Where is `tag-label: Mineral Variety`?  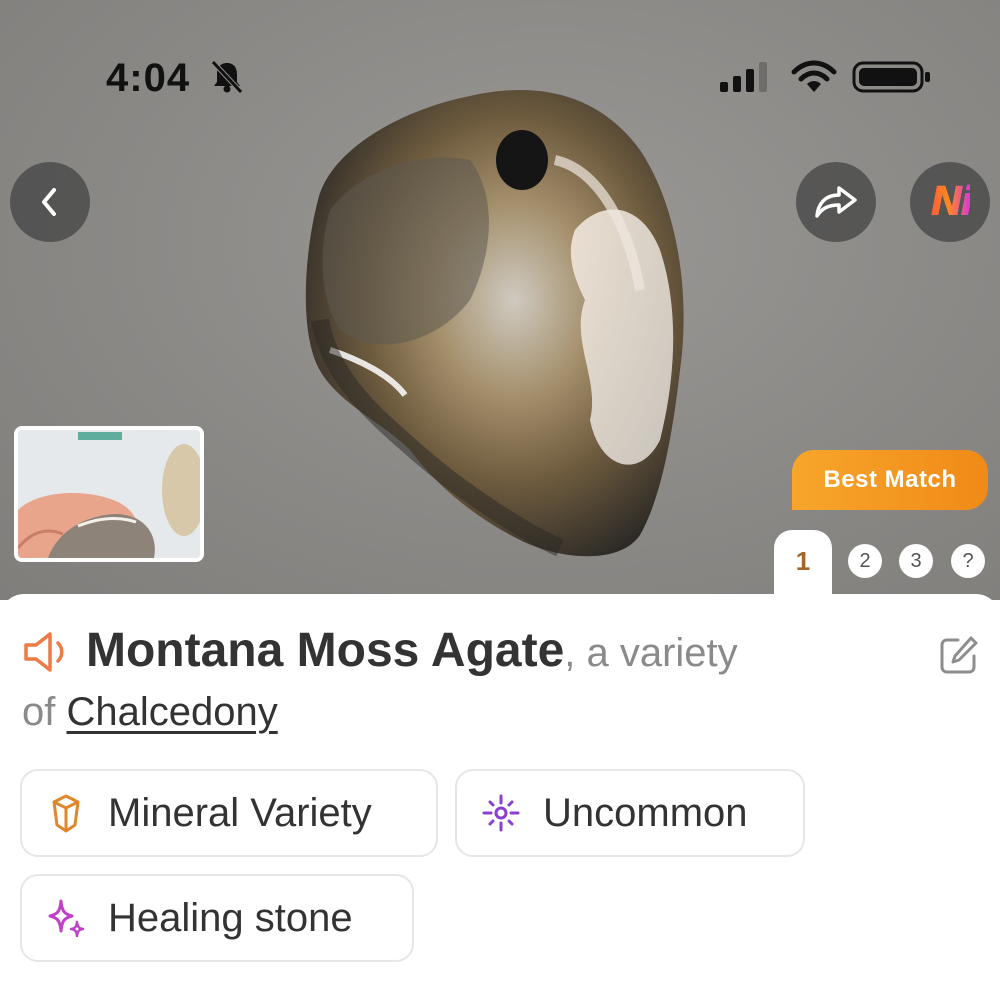 tag-label: Mineral Variety is located at coordinates (240, 812).